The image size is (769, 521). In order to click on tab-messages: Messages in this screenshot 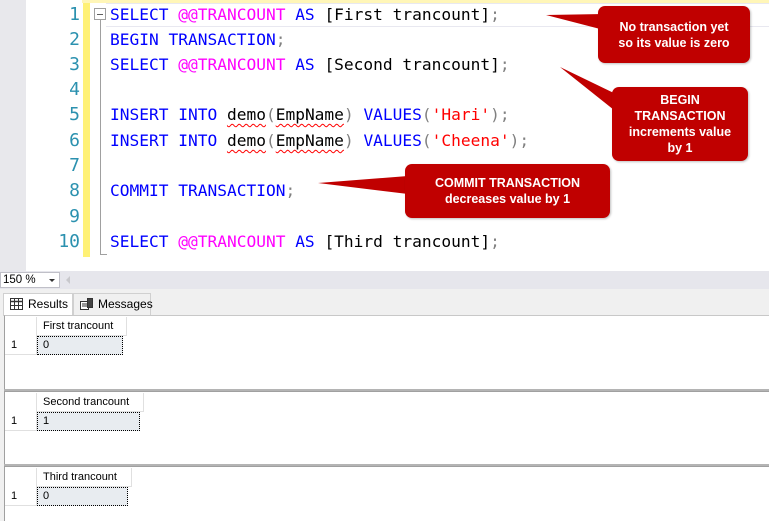, I will do `click(113, 304)`.